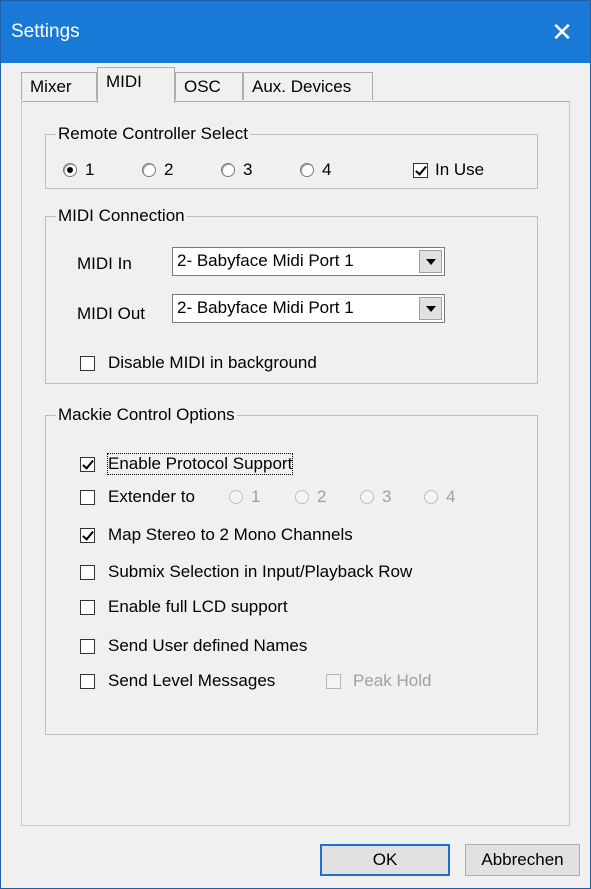 The width and height of the screenshot is (591, 889). I want to click on ok-button-label: OK, so click(385, 859).